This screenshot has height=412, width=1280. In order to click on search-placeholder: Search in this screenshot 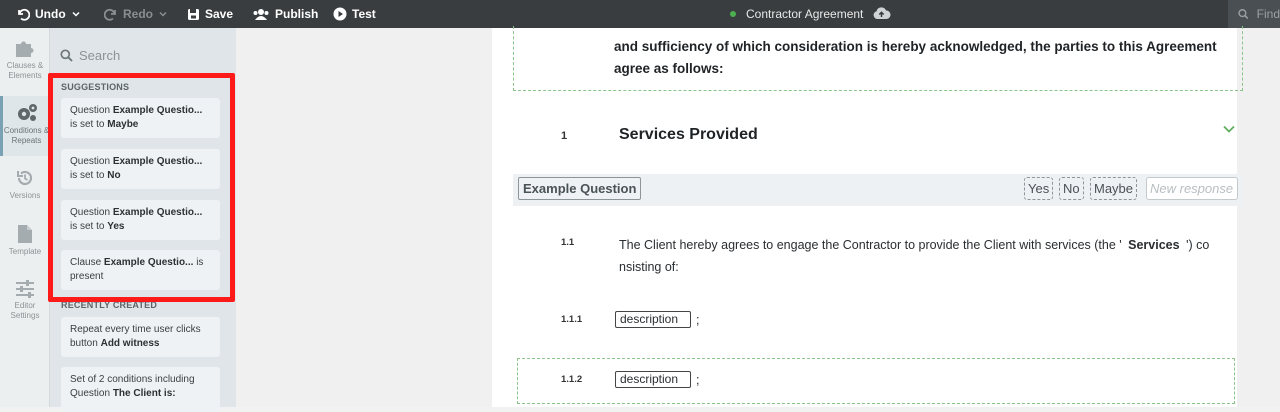, I will do `click(100, 55)`.